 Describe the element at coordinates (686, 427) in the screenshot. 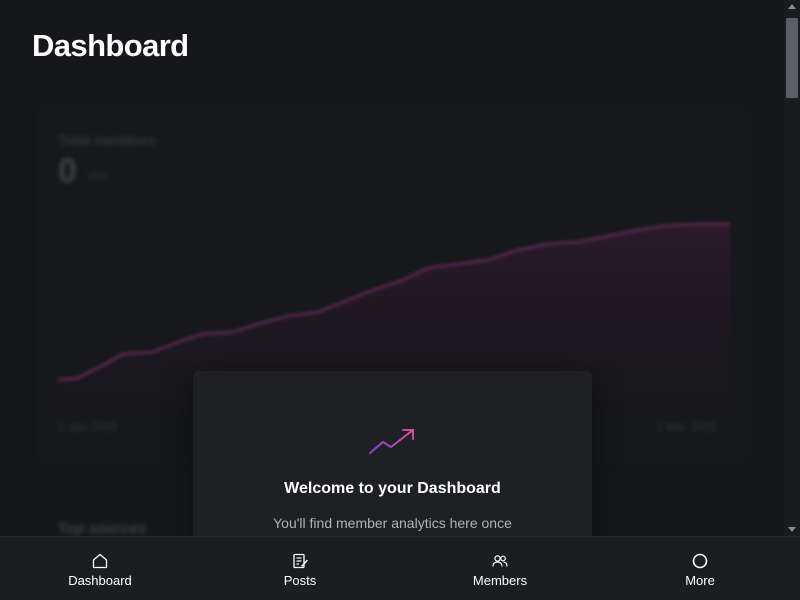

I see `chart-end-date: 1 Mar 2025` at that location.